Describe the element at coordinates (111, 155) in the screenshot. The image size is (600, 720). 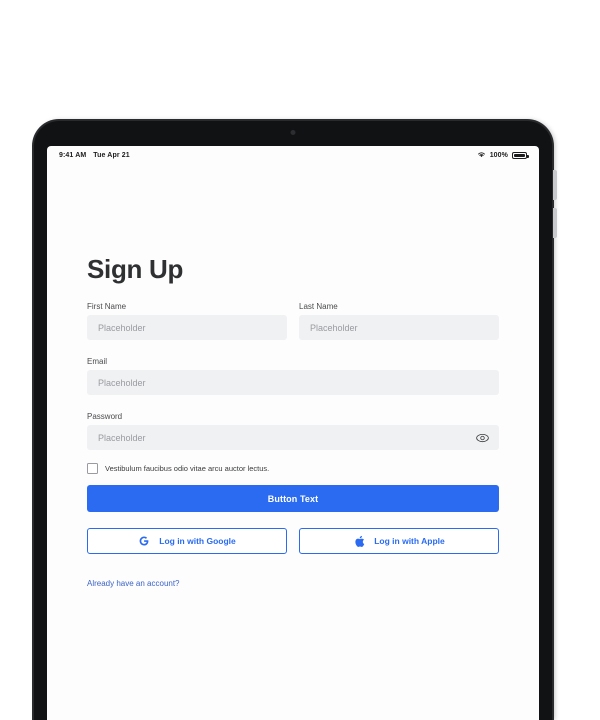
I see `status-date: Tue Apr 21` at that location.